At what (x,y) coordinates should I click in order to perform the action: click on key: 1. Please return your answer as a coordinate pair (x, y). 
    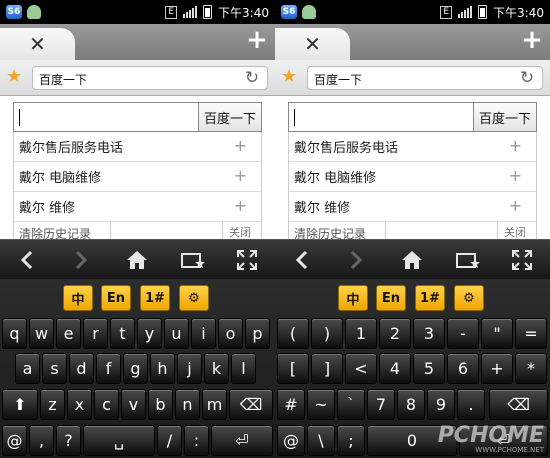
    Looking at the image, I should click on (361, 333).